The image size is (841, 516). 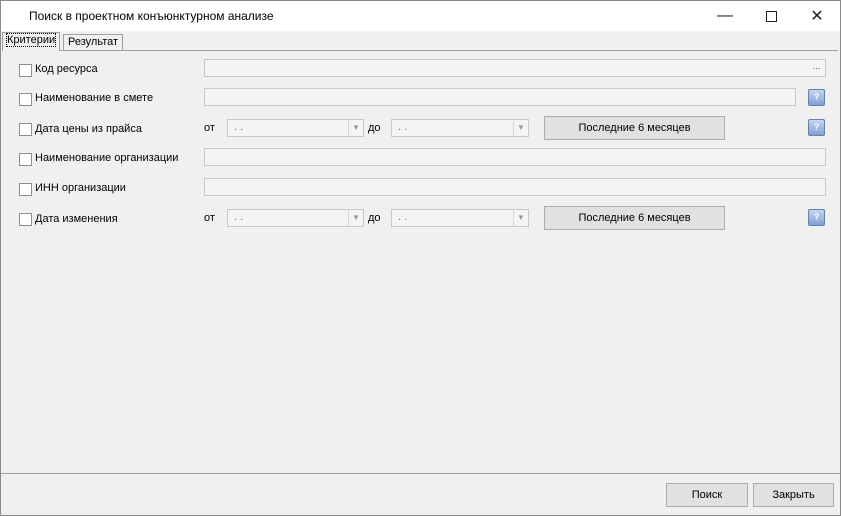 What do you see at coordinates (374, 218) in the screenshot?
I see `change-date-to-label: до` at bounding box center [374, 218].